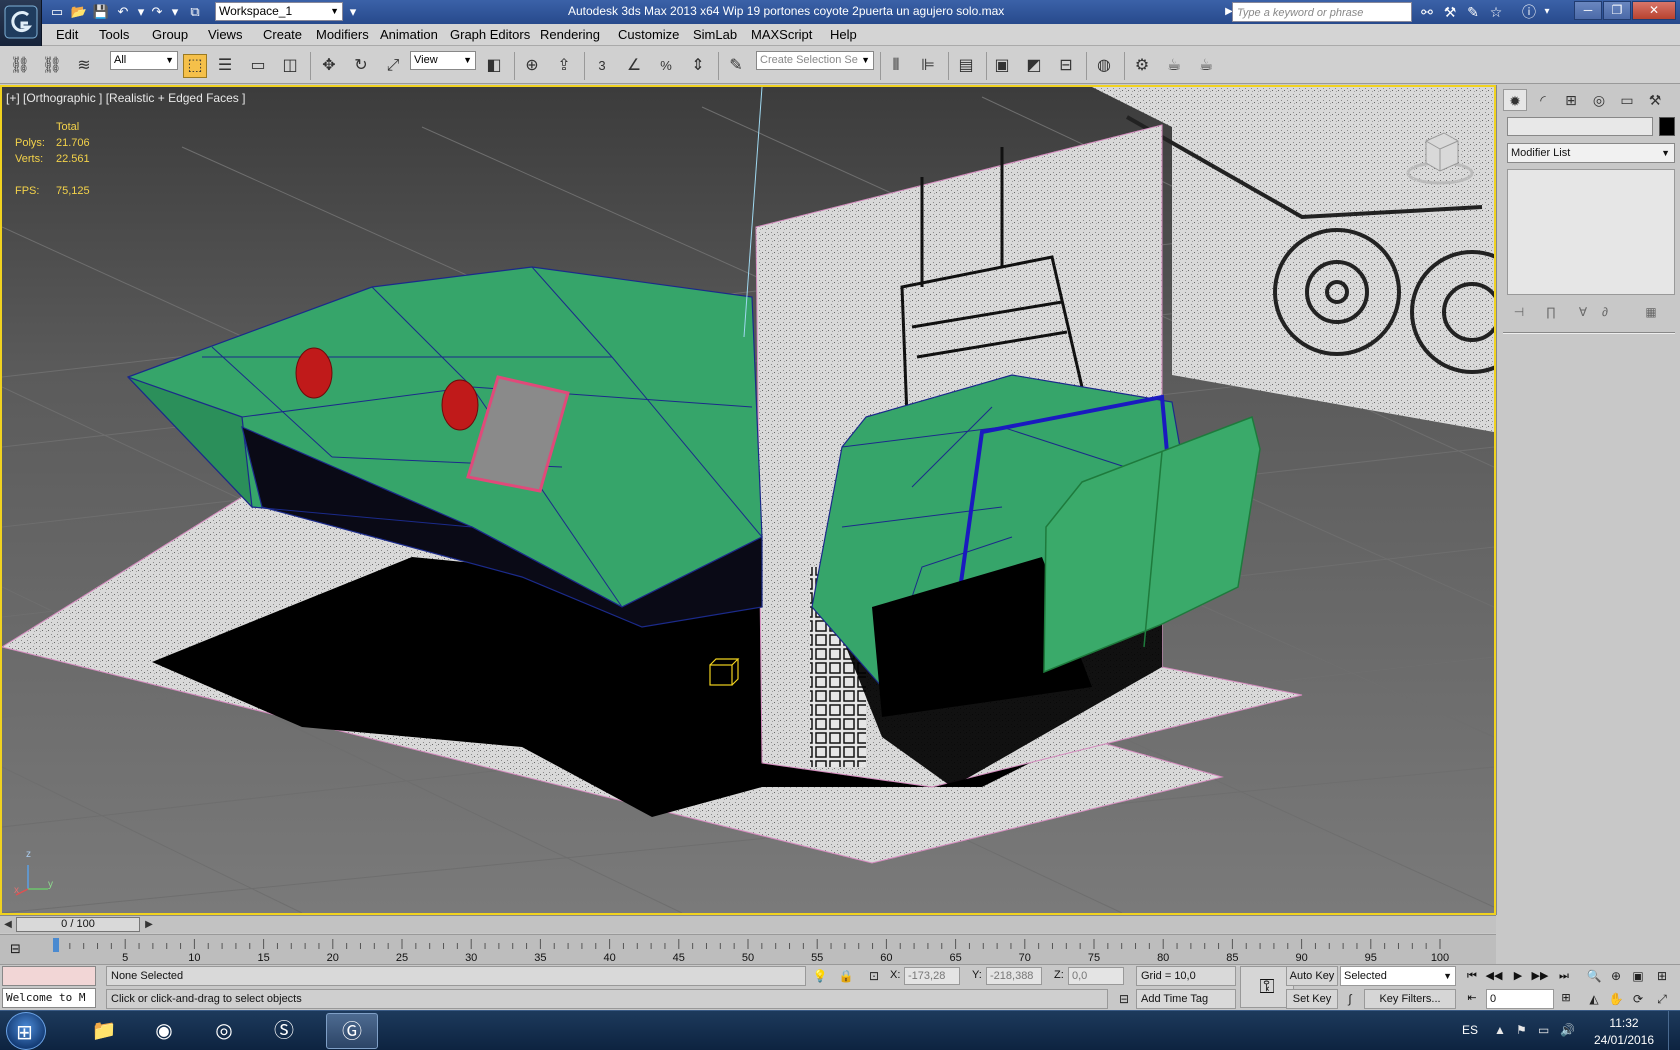 The width and height of the screenshot is (1680, 1050). What do you see at coordinates (1580, 126) in the screenshot?
I see `object-name-field` at bounding box center [1580, 126].